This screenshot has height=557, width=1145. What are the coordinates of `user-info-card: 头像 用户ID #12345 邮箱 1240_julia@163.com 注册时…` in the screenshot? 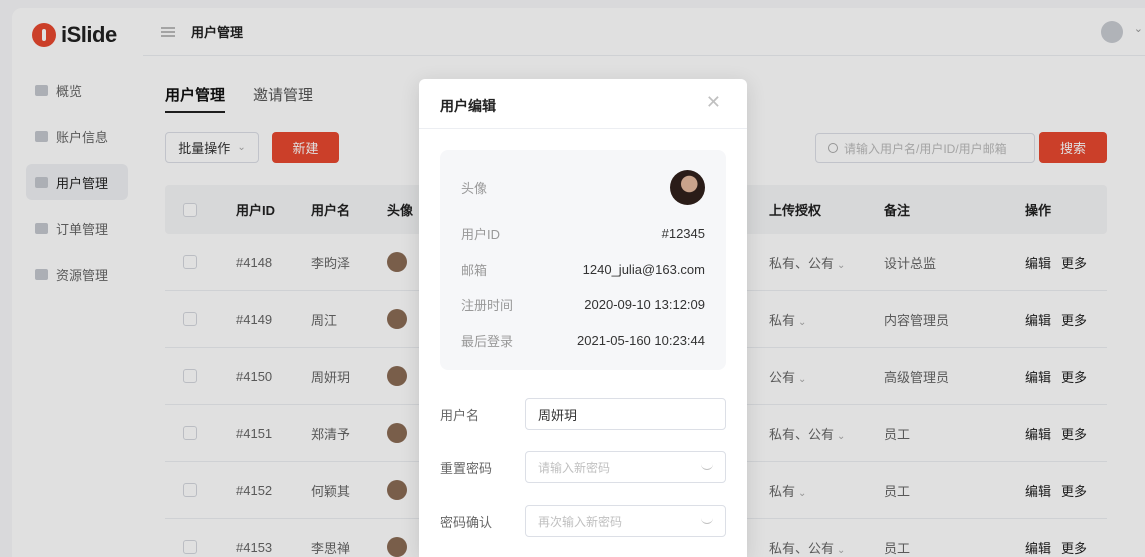 It's located at (583, 260).